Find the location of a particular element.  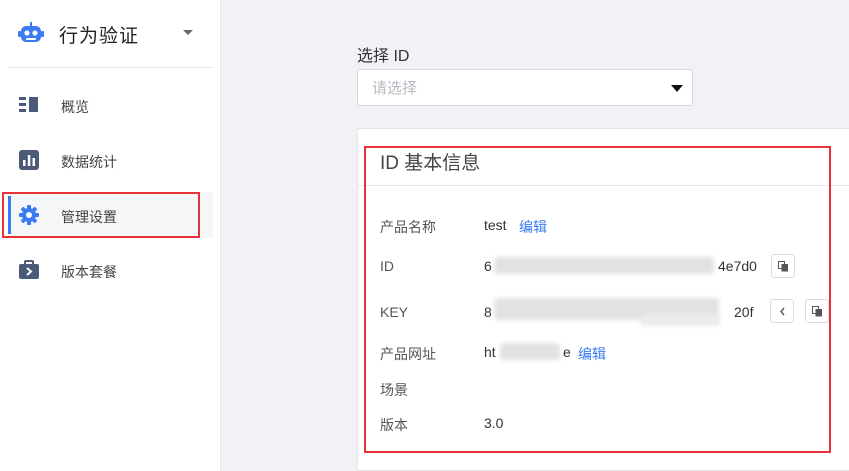

bar-chart-icon is located at coordinates (29, 160).